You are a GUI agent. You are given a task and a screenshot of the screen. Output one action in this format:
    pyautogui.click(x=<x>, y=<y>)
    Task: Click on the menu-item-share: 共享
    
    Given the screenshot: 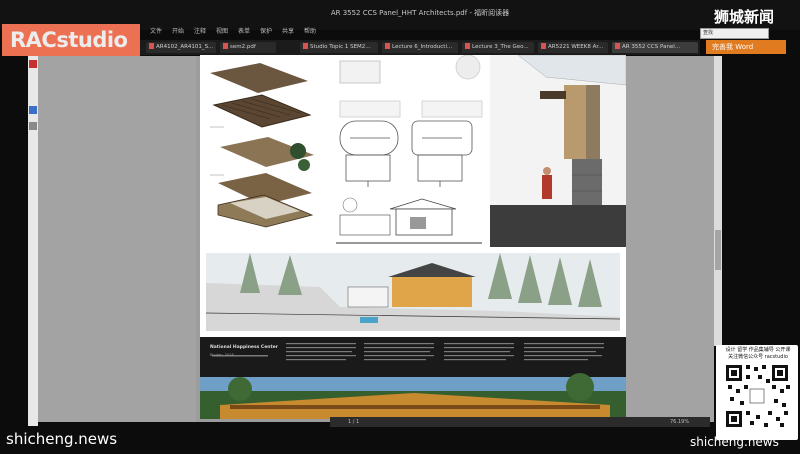 What is the action you would take?
    pyautogui.click(x=288, y=30)
    